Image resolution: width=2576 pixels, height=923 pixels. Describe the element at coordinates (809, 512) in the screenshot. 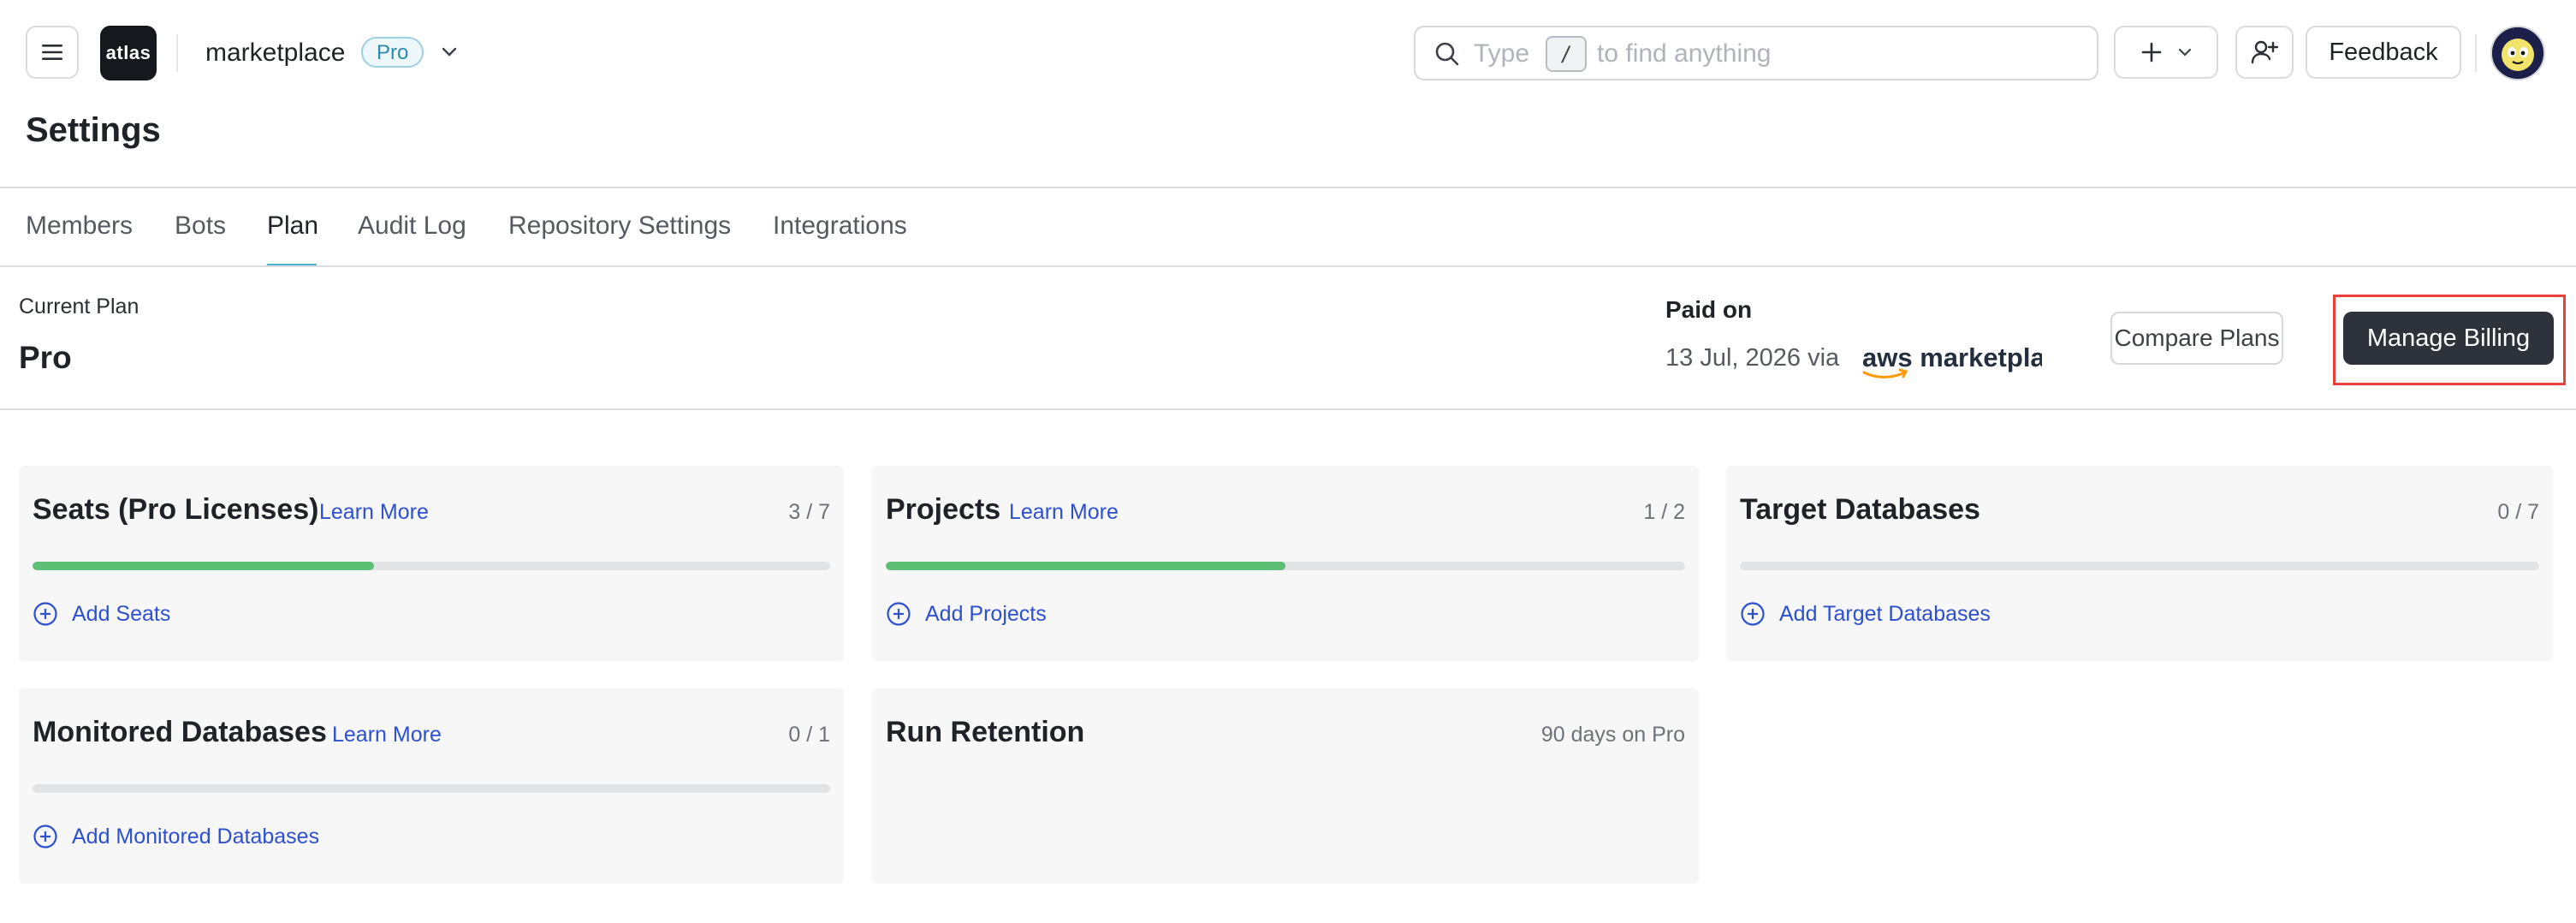

I see `usage-count: 3 / 7` at that location.